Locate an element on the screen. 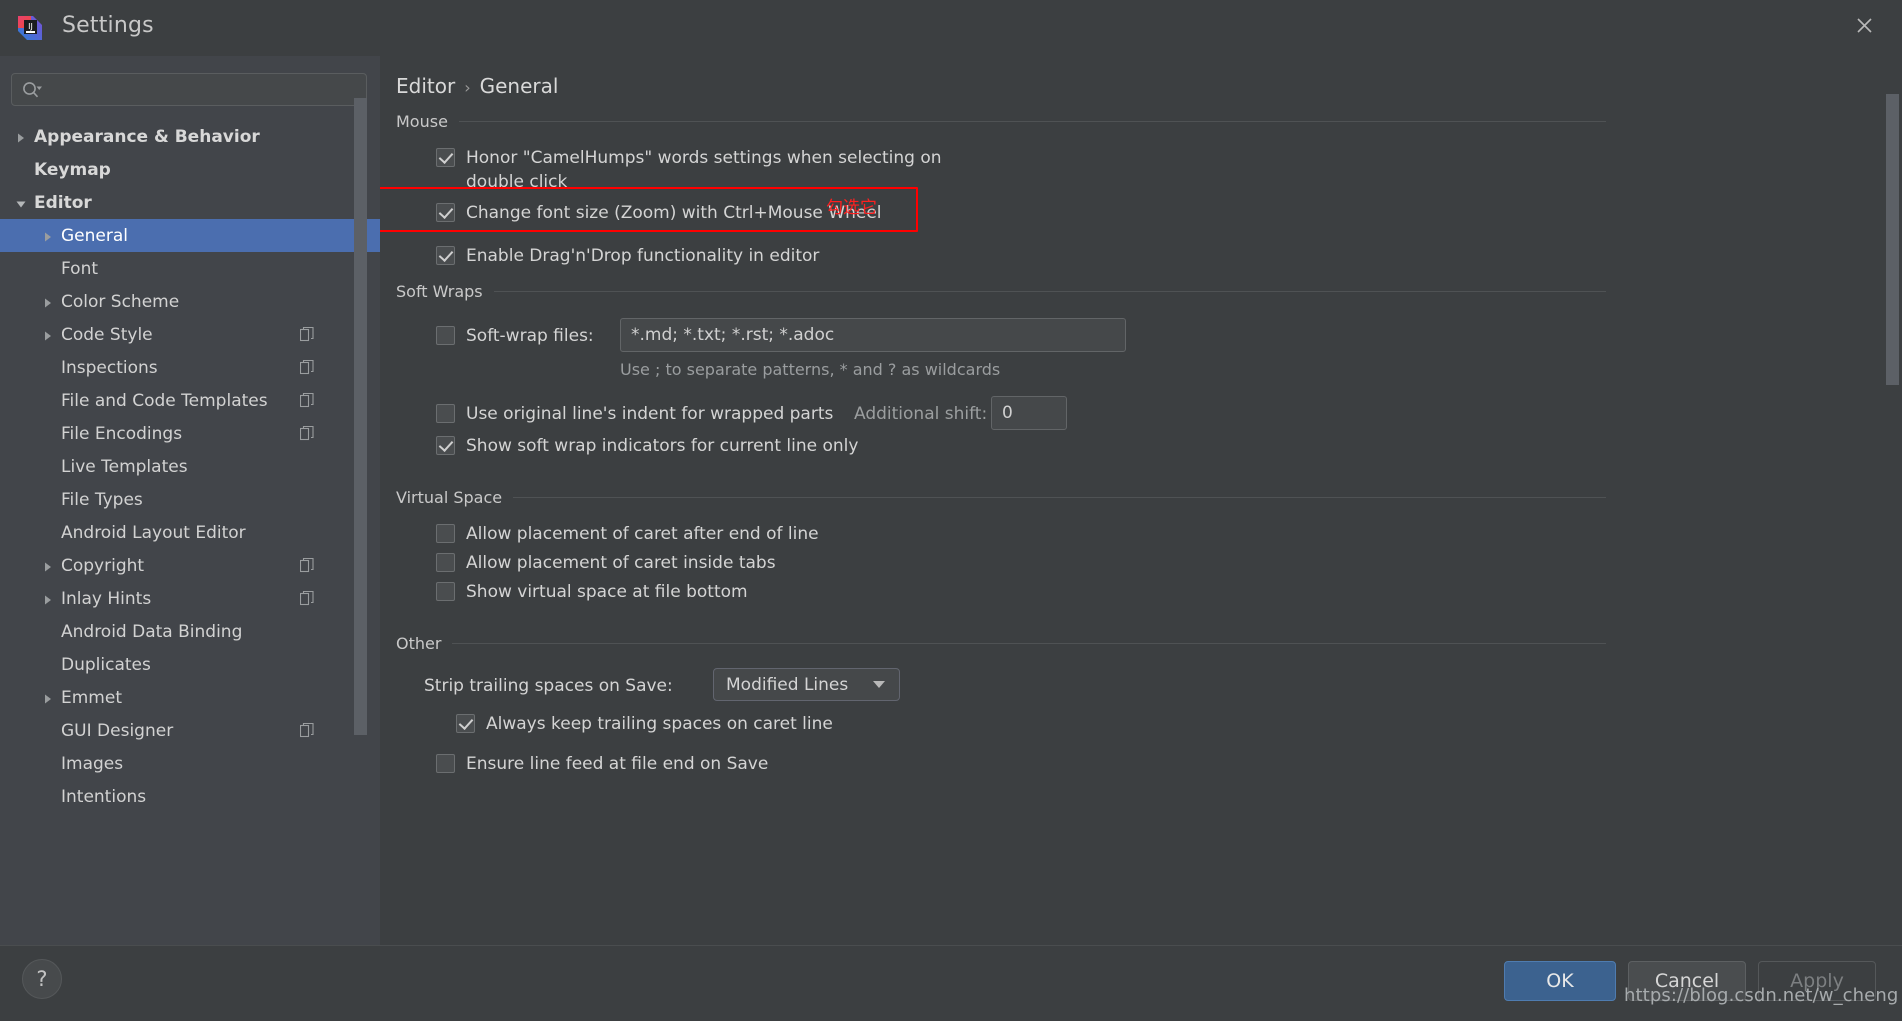  section-soft-wraps: Soft Wraps is located at coordinates (1001, 291).